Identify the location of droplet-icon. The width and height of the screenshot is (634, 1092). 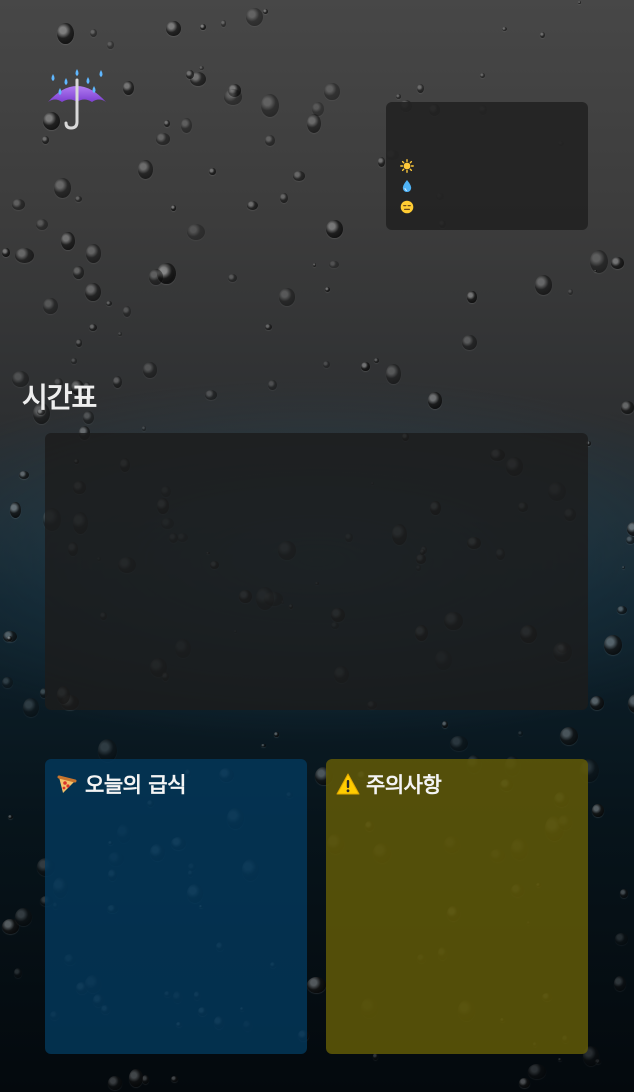
(407, 186).